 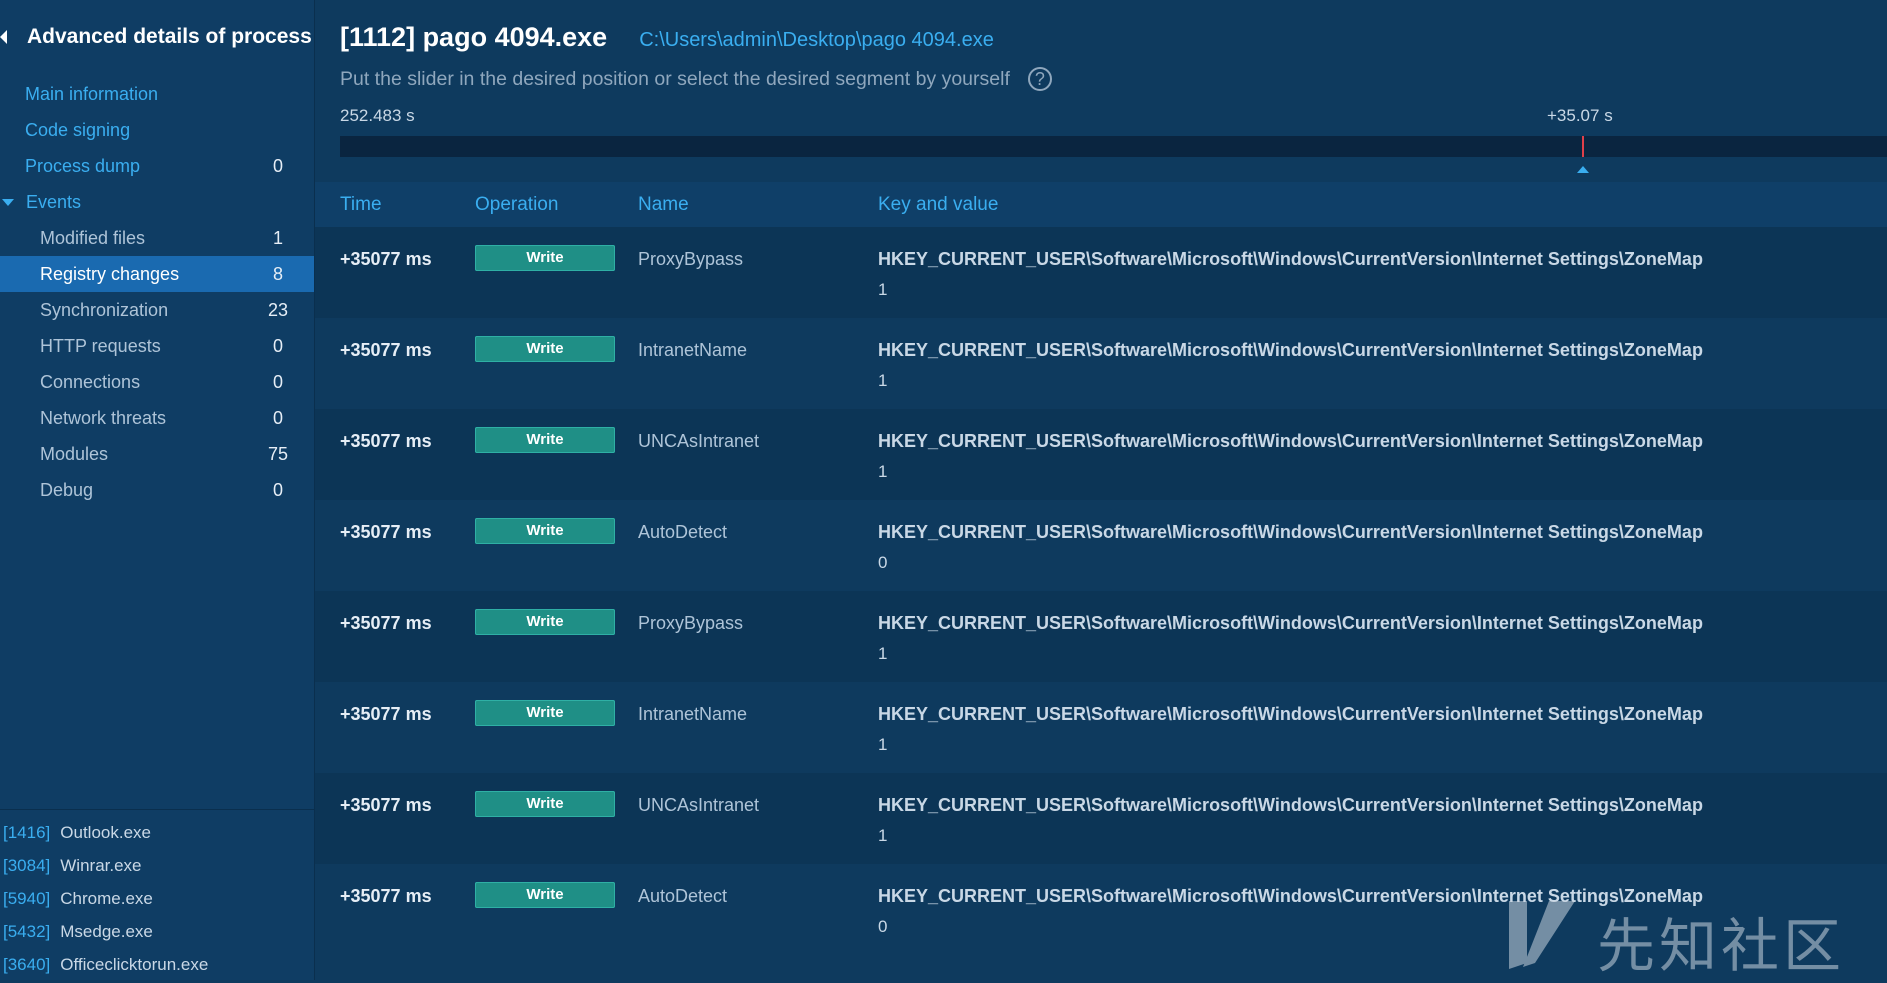 I want to click on slider-position-label: +35.07 s, so click(x=1580, y=115).